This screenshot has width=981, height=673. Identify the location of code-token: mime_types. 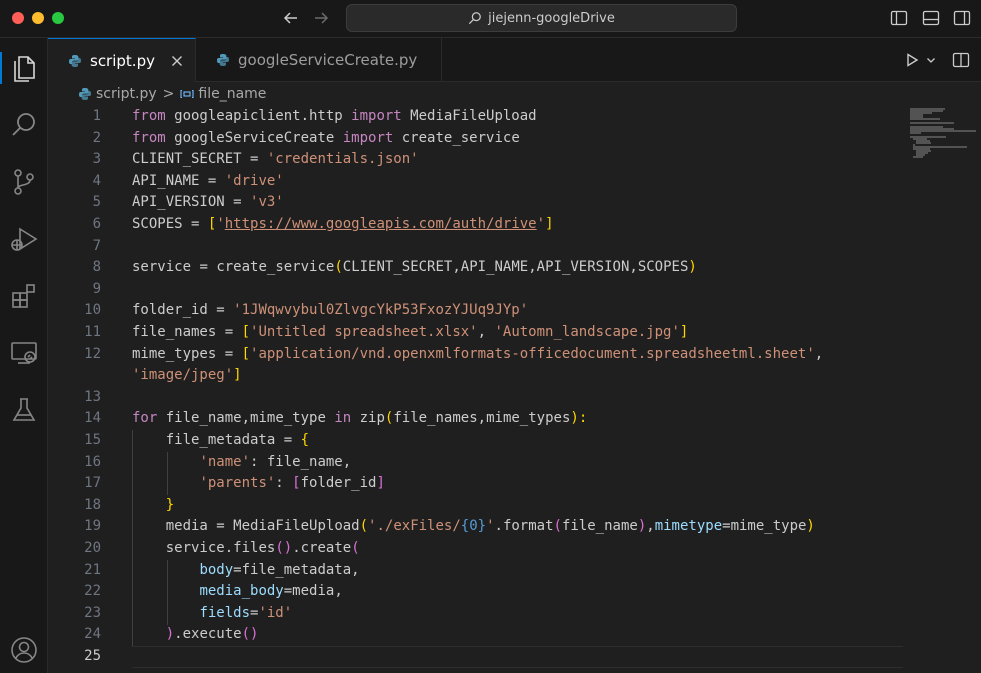
(528, 418).